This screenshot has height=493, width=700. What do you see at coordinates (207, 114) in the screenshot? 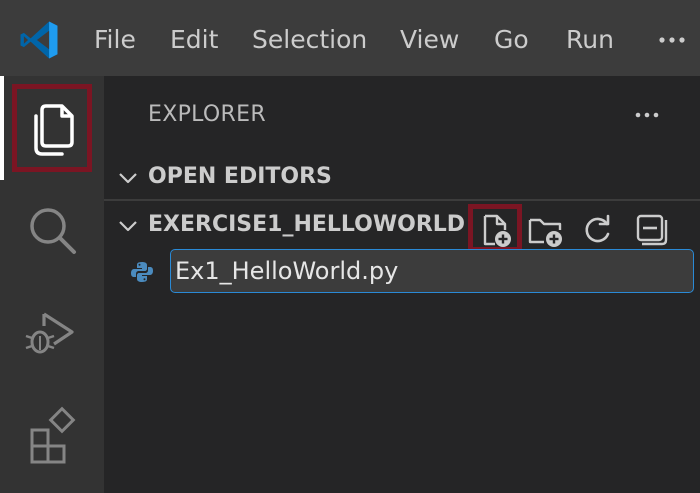
I see `explorer-title: EXPLORER` at bounding box center [207, 114].